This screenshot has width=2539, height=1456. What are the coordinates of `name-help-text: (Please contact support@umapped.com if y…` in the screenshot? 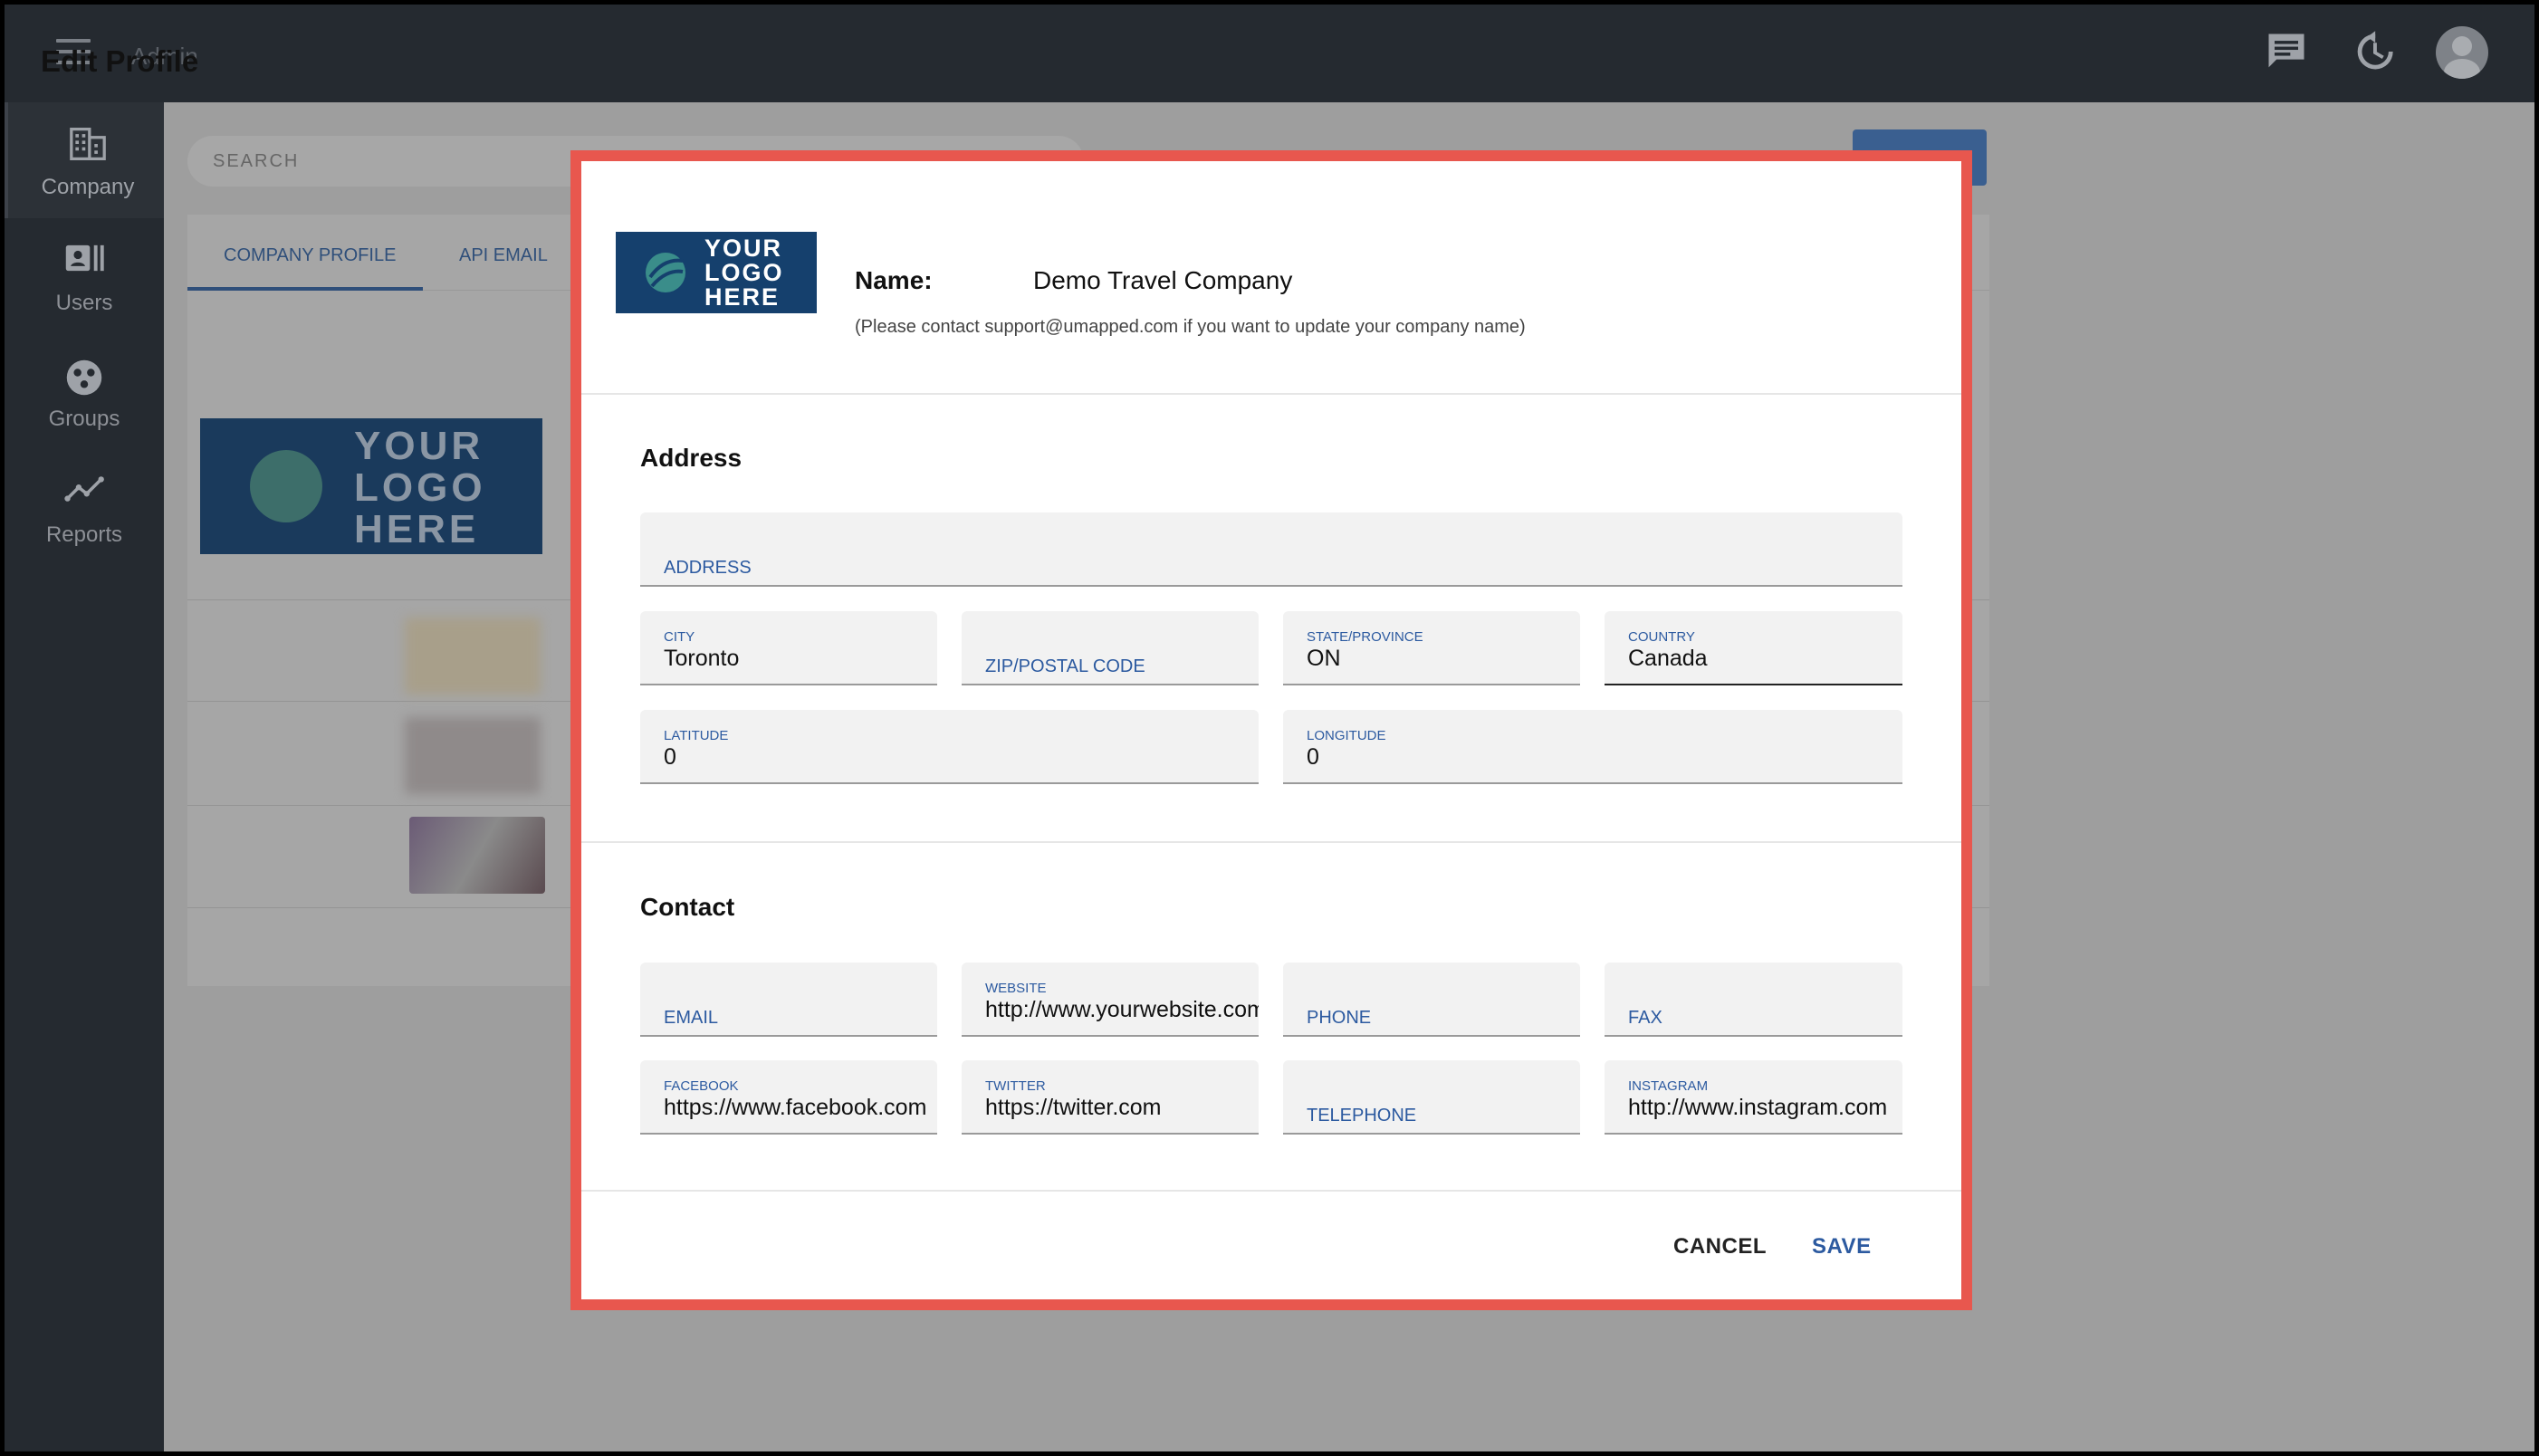 It's located at (1190, 327).